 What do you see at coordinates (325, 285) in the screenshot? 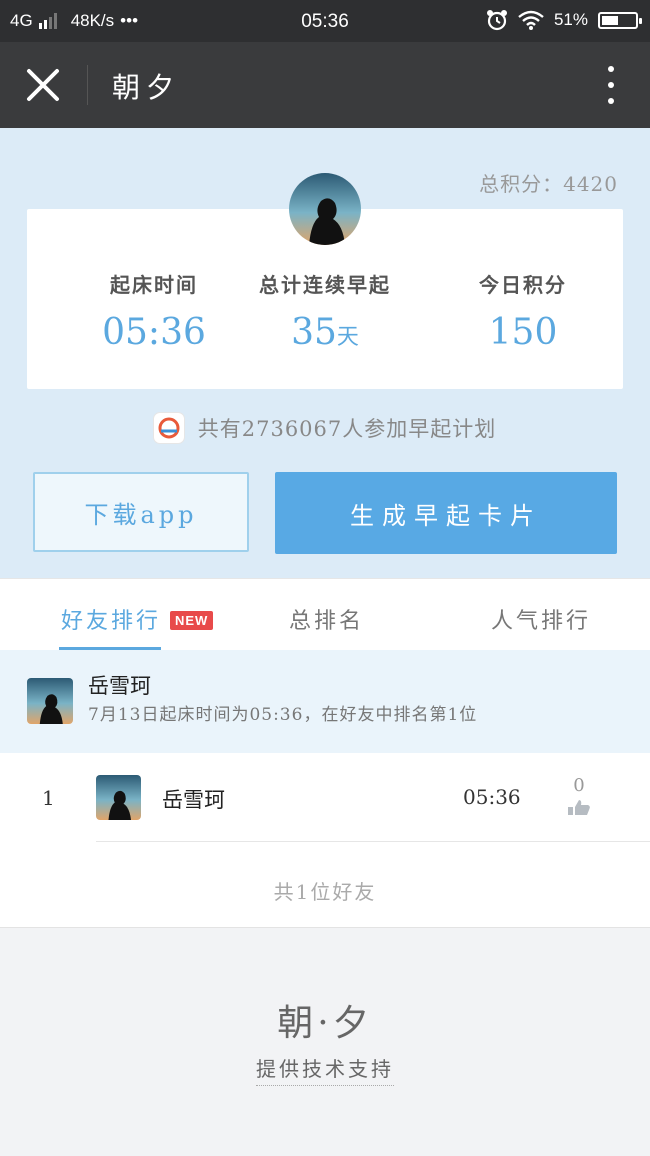
I see `stat-label: 总计连续早起` at bounding box center [325, 285].